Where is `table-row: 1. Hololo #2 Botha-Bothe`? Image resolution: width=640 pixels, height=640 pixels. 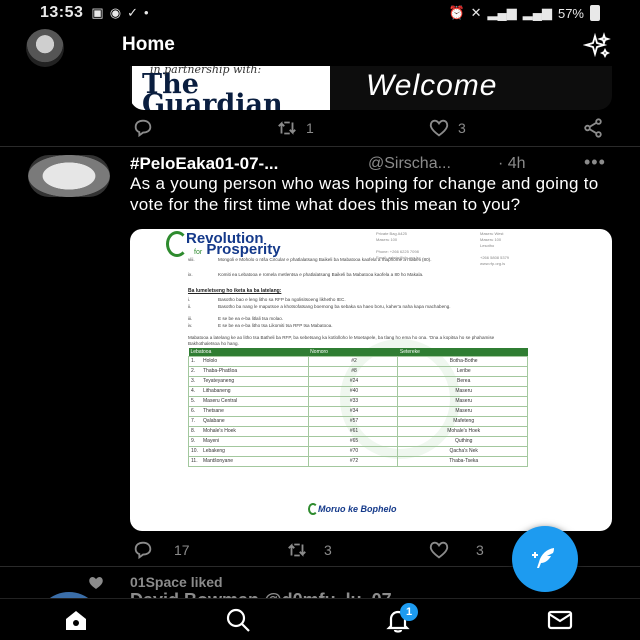 table-row: 1. Hololo #2 Botha-Bothe is located at coordinates (358, 361).